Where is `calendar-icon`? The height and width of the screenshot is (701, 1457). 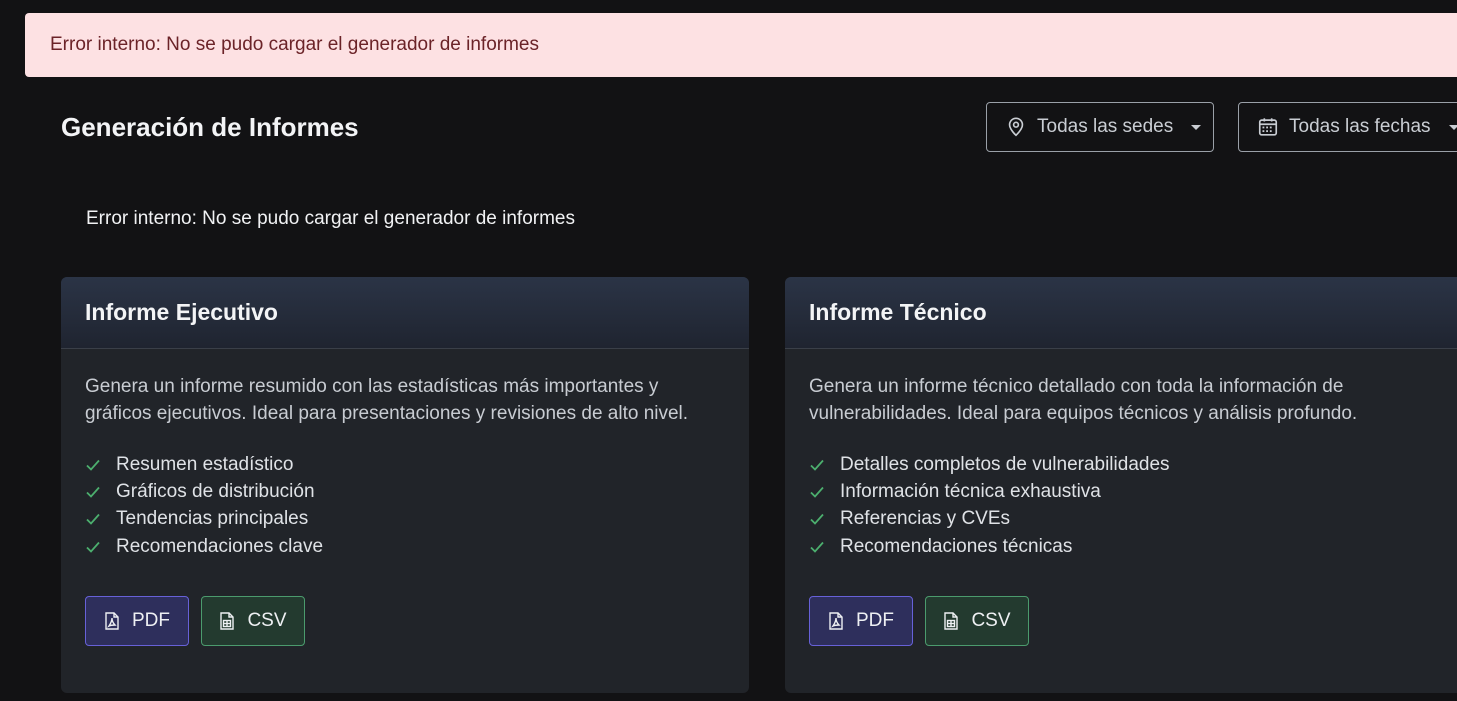 calendar-icon is located at coordinates (1268, 127).